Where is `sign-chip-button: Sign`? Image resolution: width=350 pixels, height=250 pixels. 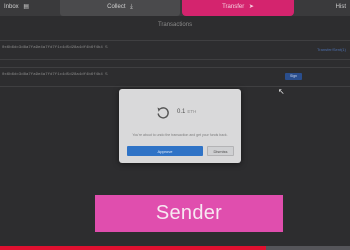 sign-chip-button: Sign is located at coordinates (293, 76).